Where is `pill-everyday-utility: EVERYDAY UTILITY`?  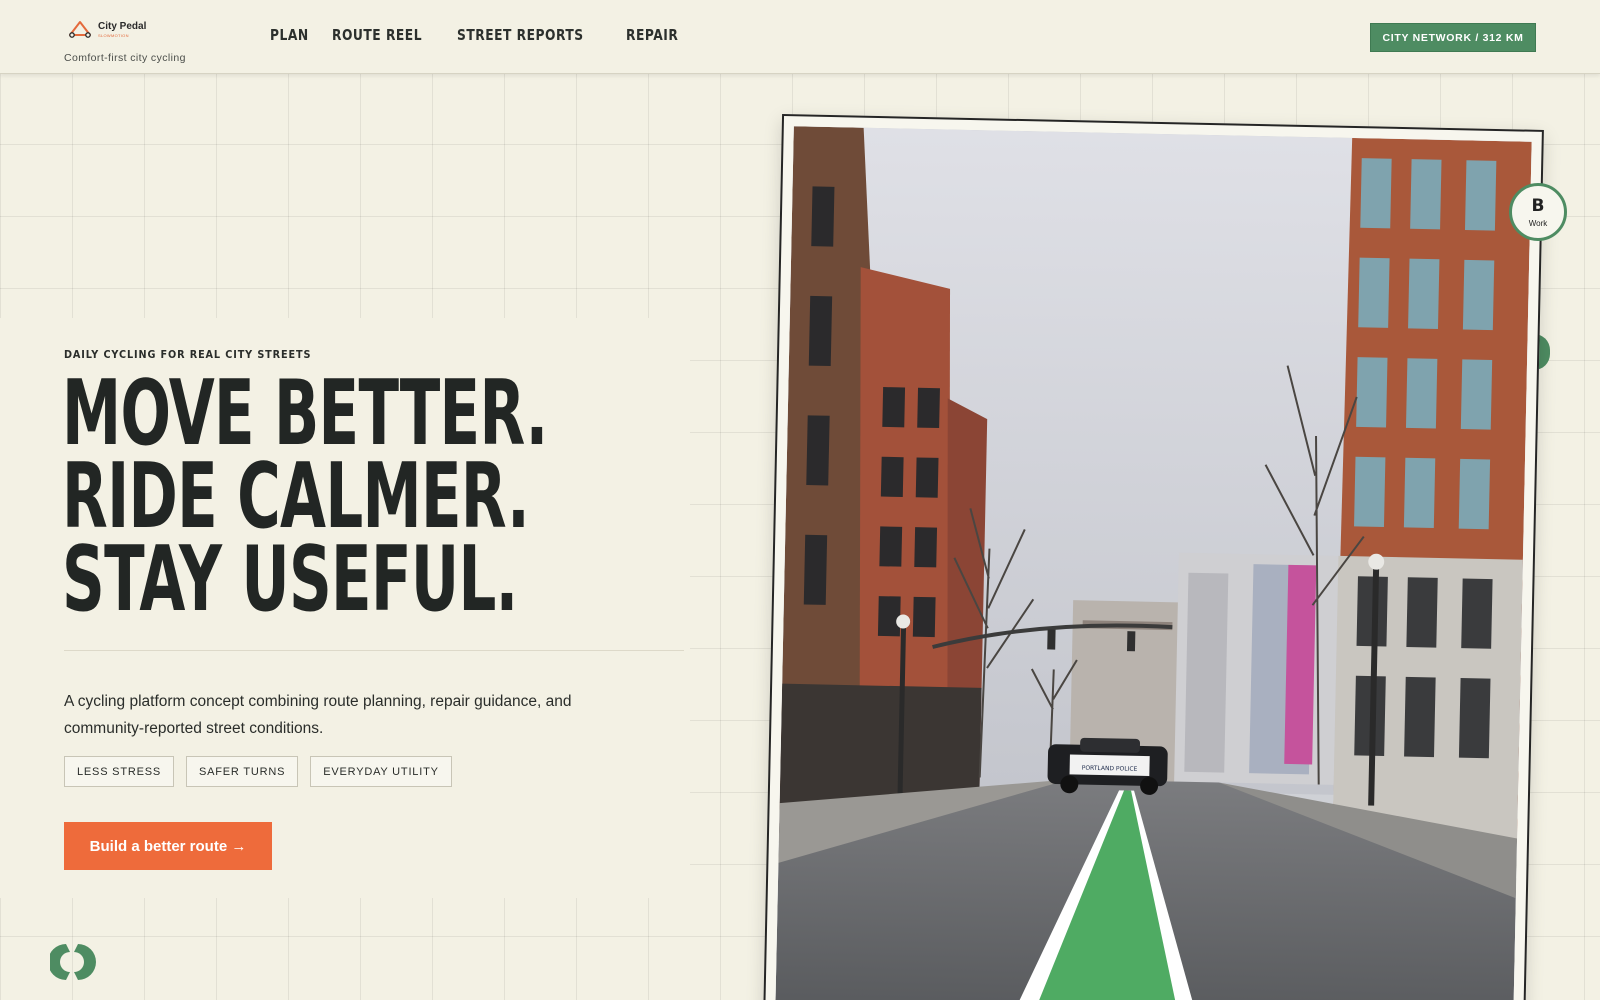 pill-everyday-utility: EVERYDAY UTILITY is located at coordinates (381, 771).